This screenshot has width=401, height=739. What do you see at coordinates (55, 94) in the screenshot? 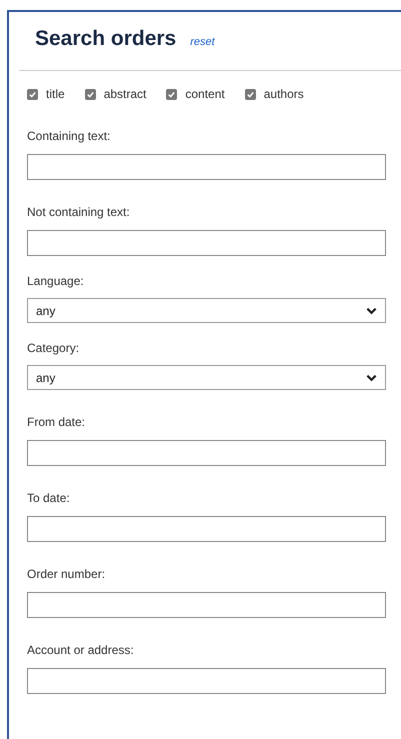
I see `checkbox-label: title` at bounding box center [55, 94].